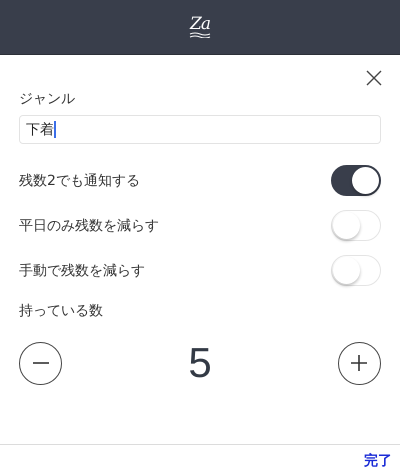 The height and width of the screenshot is (476, 400). I want to click on plus-icon, so click(359, 363).